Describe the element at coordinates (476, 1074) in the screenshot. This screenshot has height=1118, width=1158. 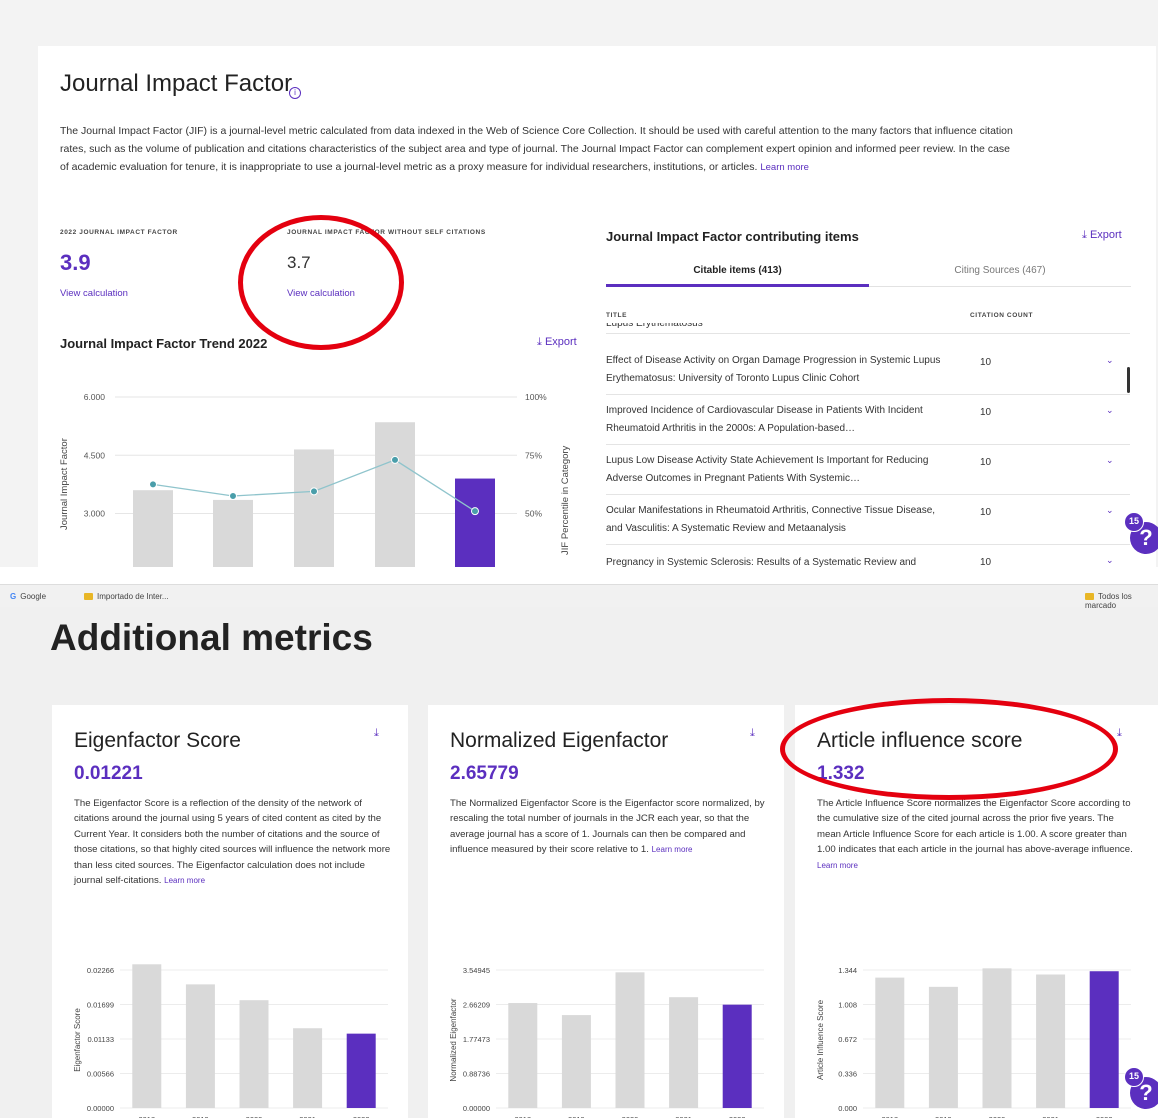
I see `y-tick-label: 0.88736` at that location.